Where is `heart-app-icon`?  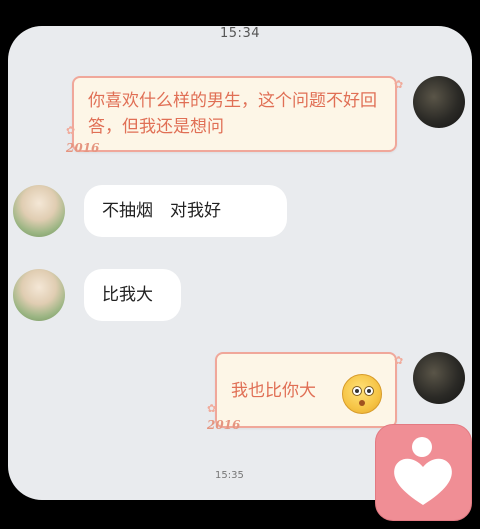
heart-app-icon is located at coordinates (423, 472).